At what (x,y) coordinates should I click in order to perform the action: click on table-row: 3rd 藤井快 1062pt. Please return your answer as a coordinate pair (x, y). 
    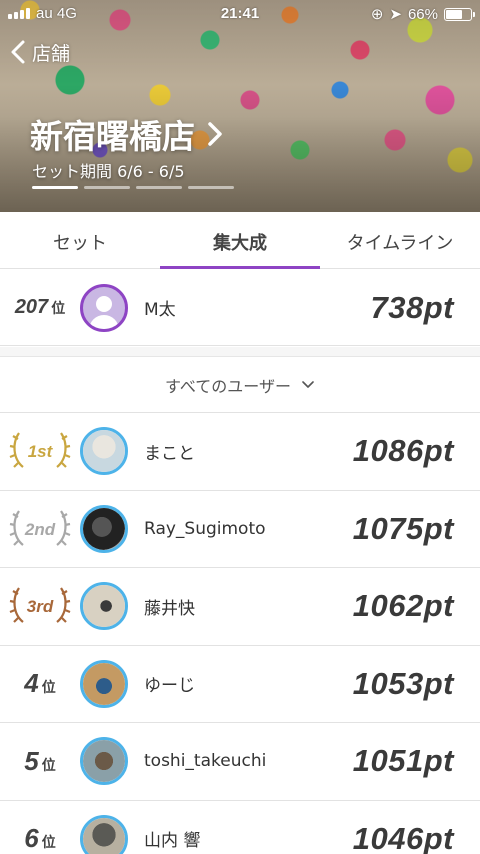
    Looking at the image, I should click on (240, 607).